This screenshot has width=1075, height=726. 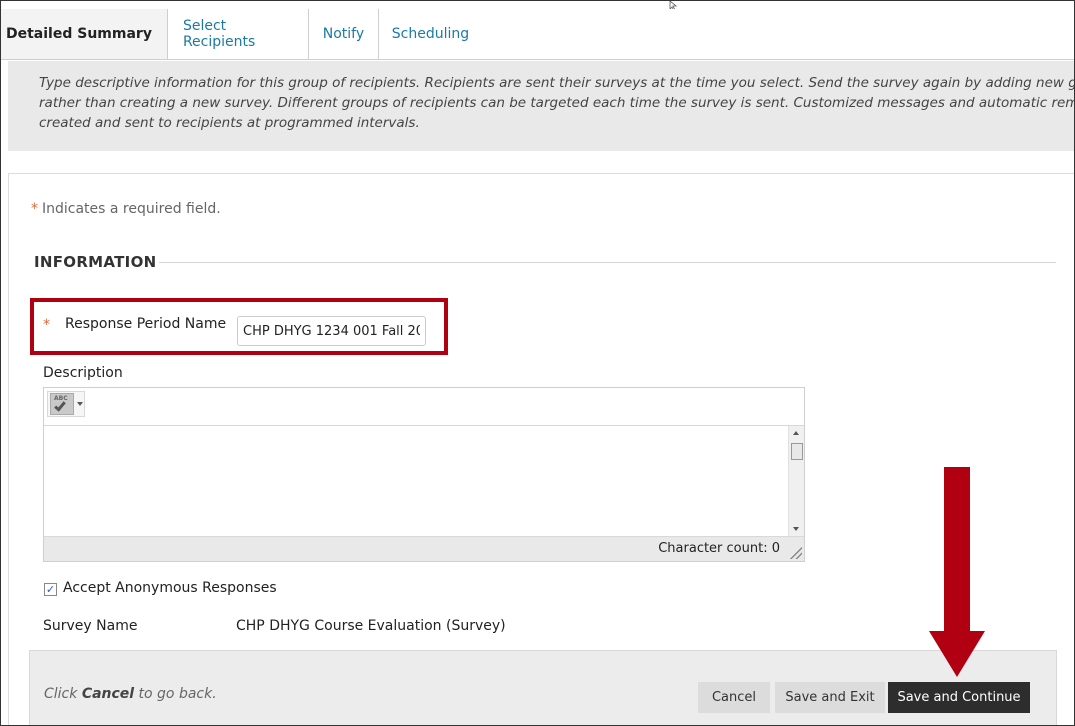 I want to click on tab-scheduling: Scheduling, so click(x=430, y=34).